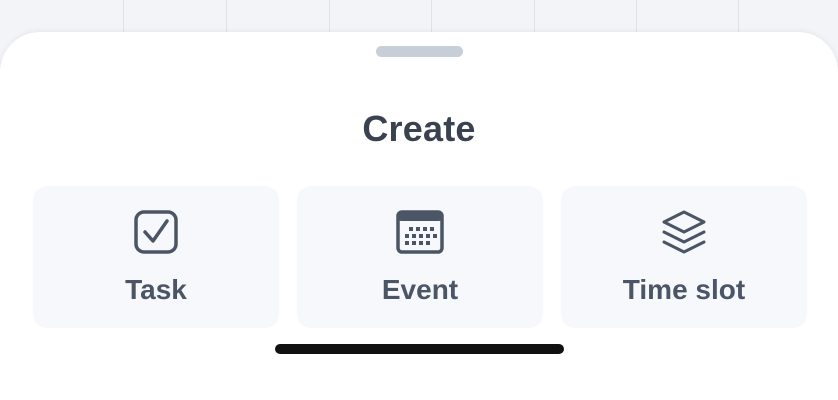 Image resolution: width=838 pixels, height=400 pixels. I want to click on create-task-button: Task, so click(156, 257).